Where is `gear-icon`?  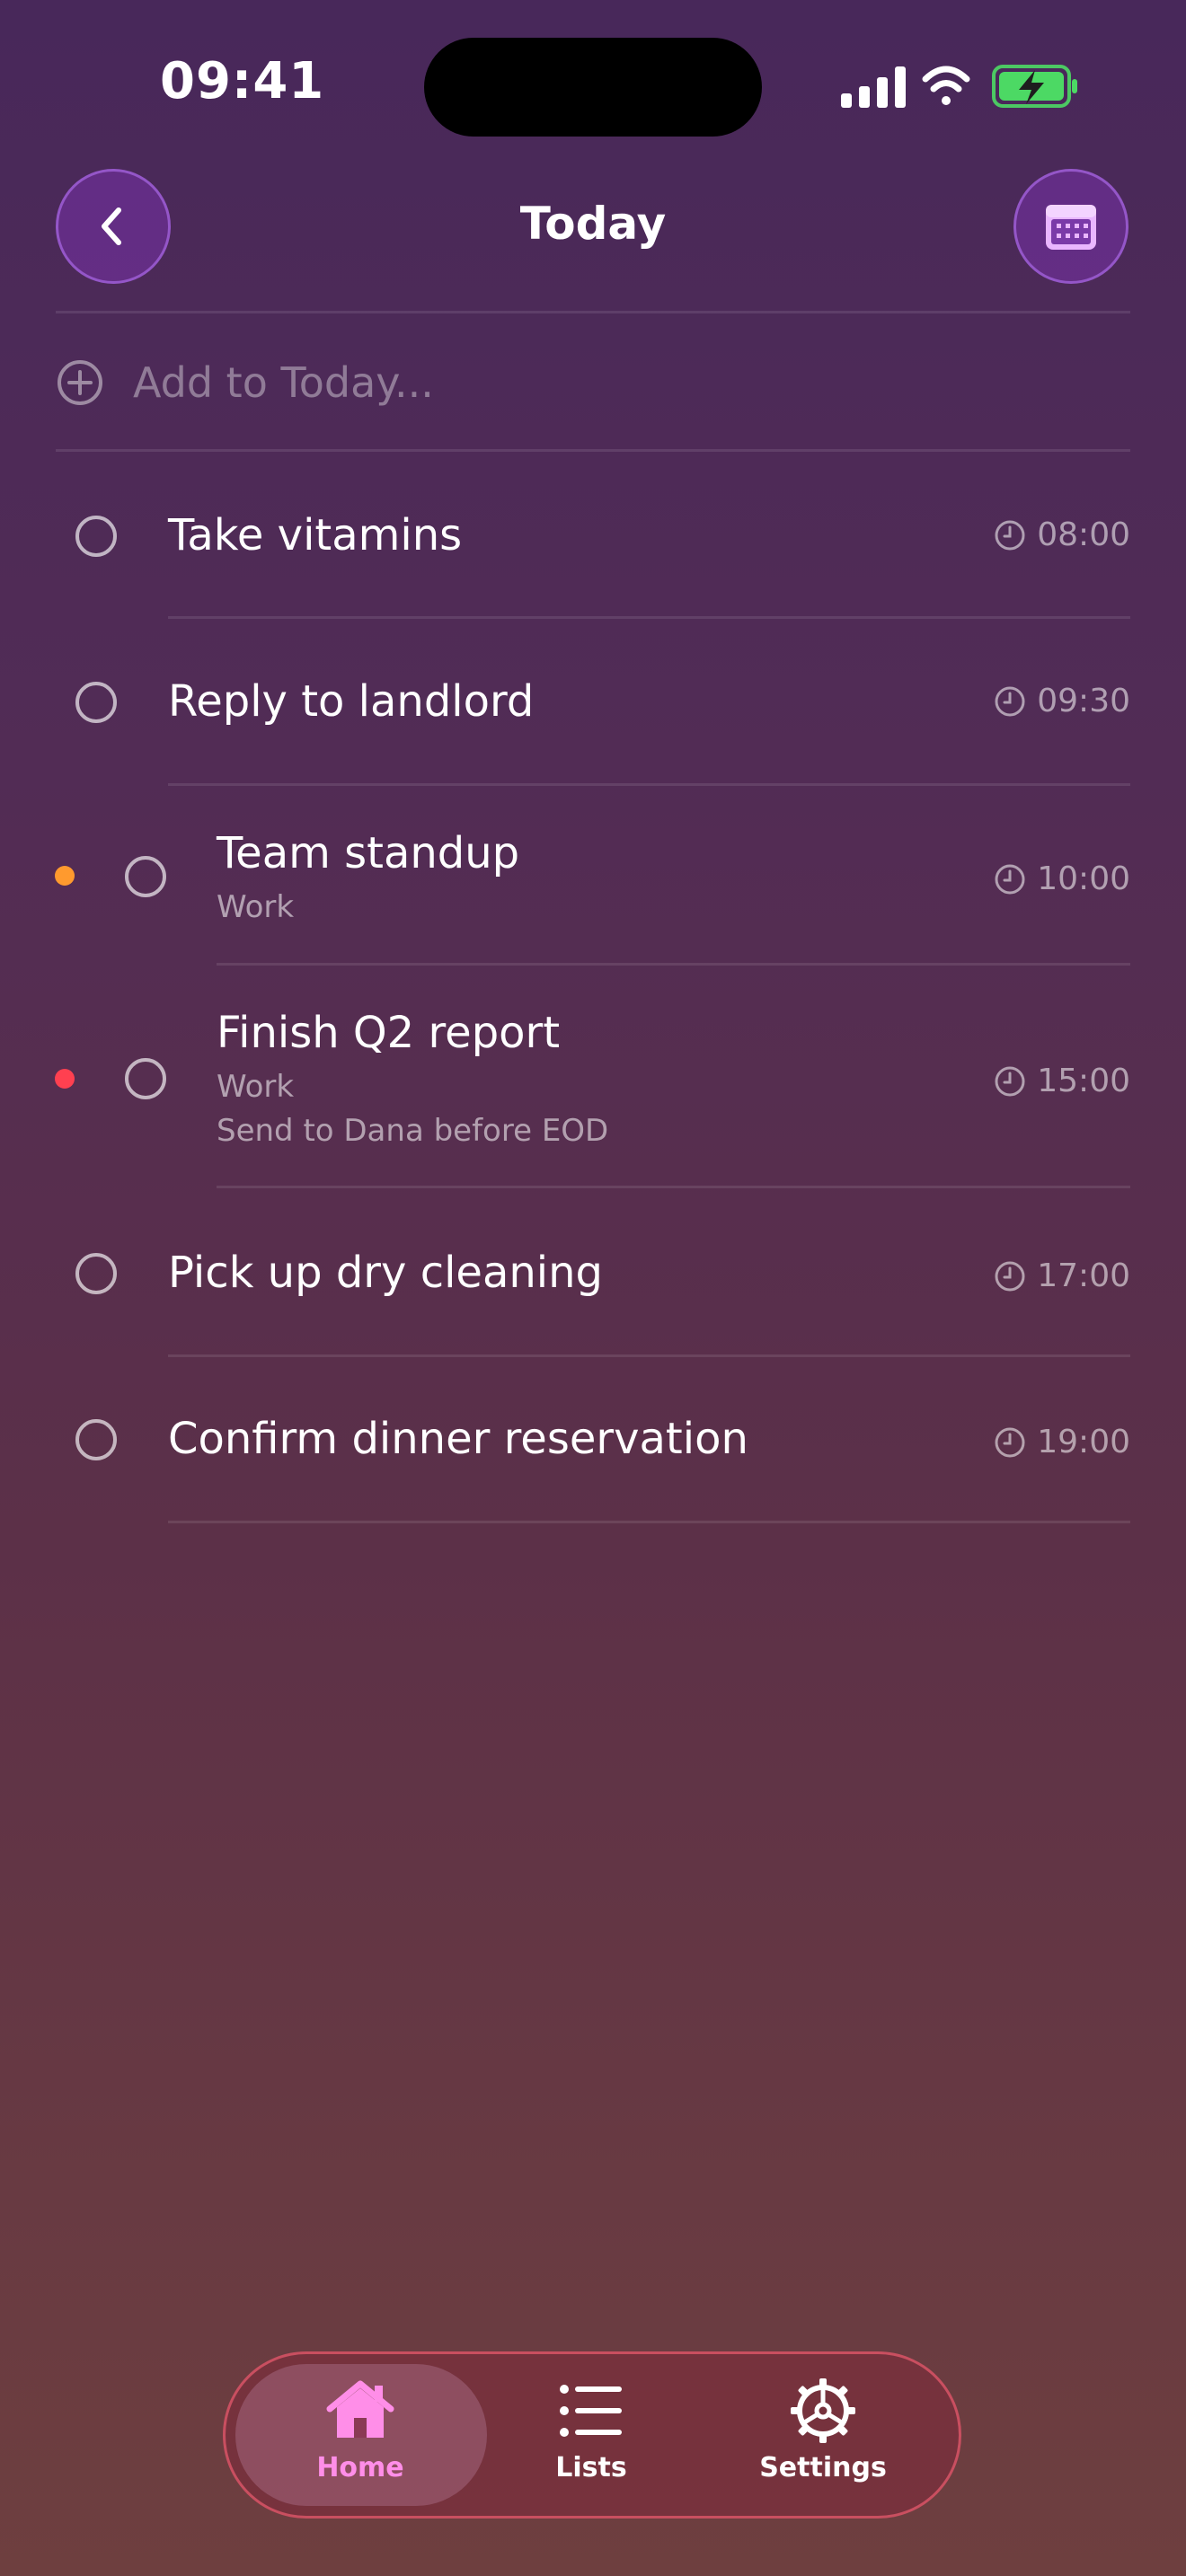
gear-icon is located at coordinates (823, 2410).